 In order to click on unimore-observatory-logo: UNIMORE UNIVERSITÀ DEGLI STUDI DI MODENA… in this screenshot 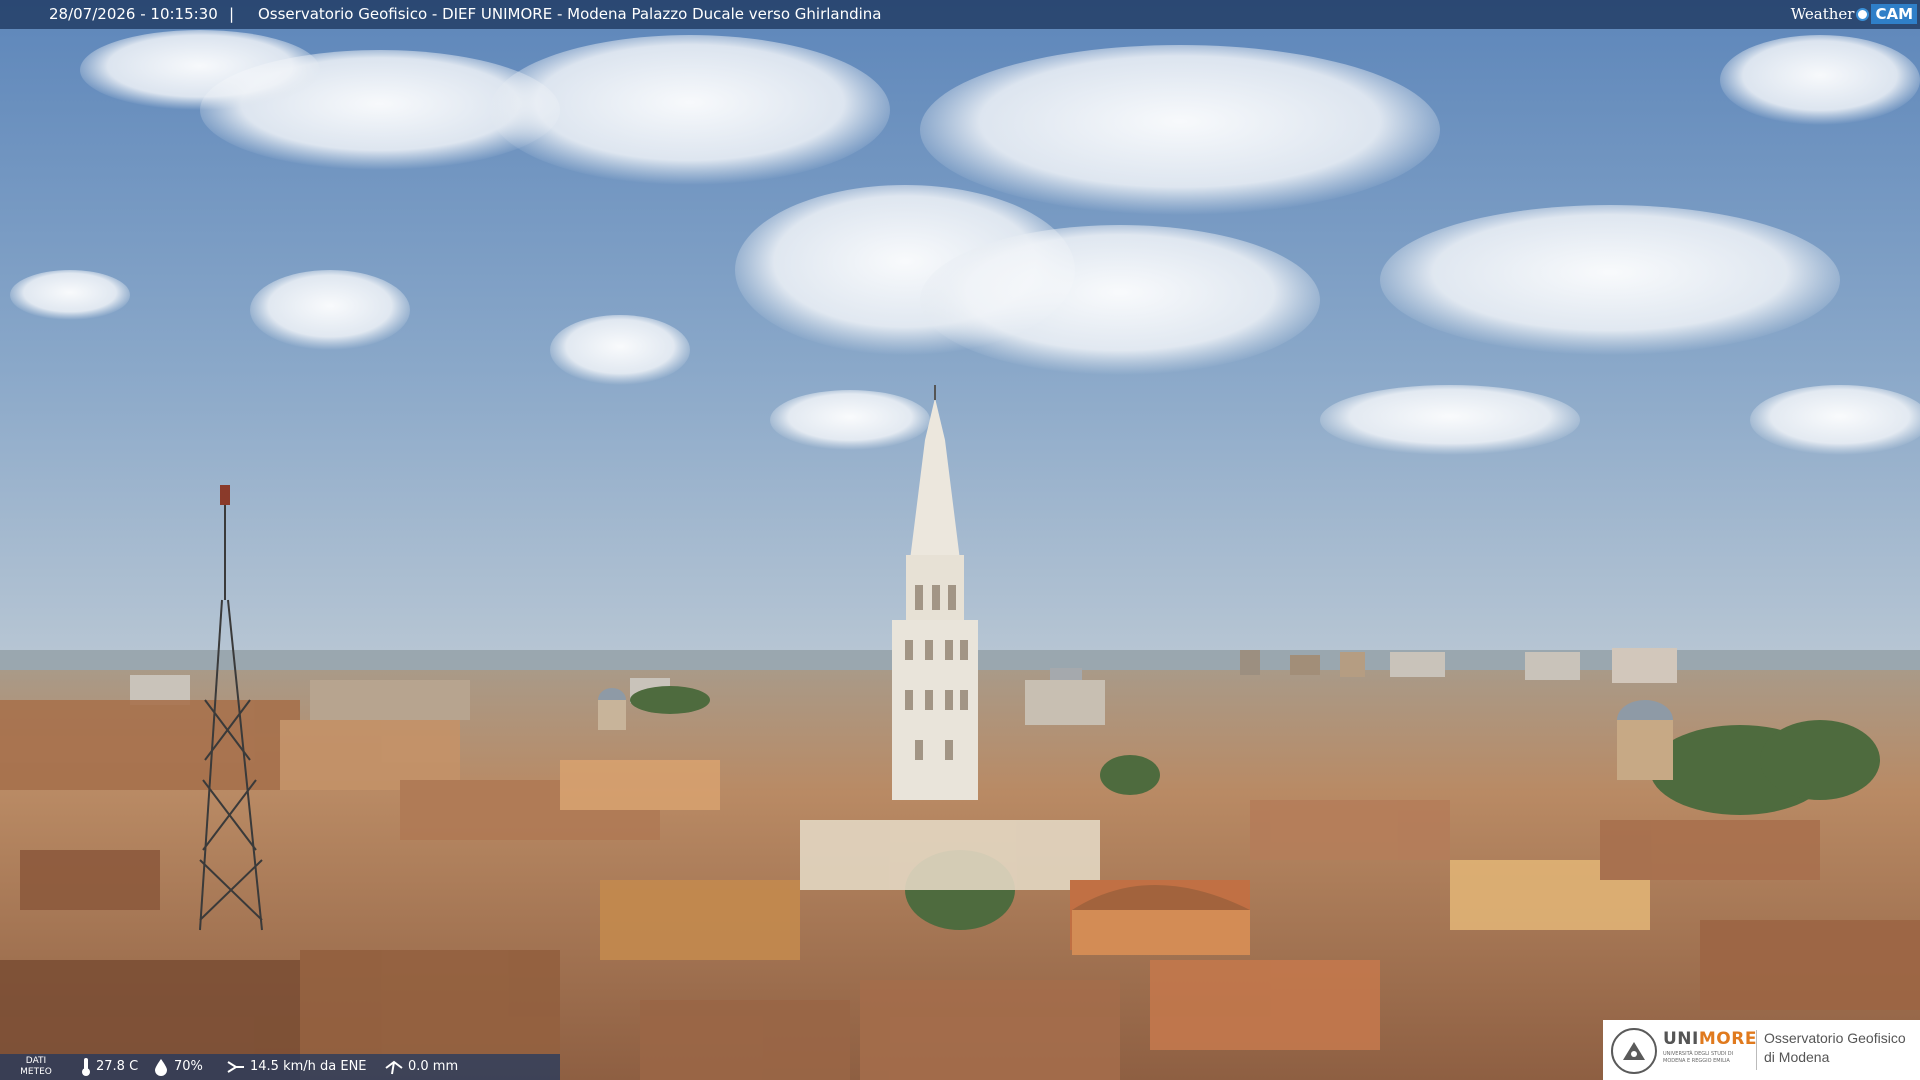, I will do `click(1761, 1050)`.